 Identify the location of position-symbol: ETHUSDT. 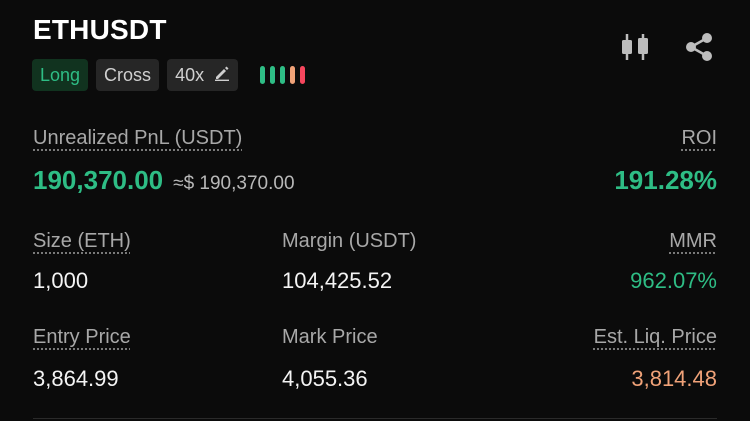
(100, 29).